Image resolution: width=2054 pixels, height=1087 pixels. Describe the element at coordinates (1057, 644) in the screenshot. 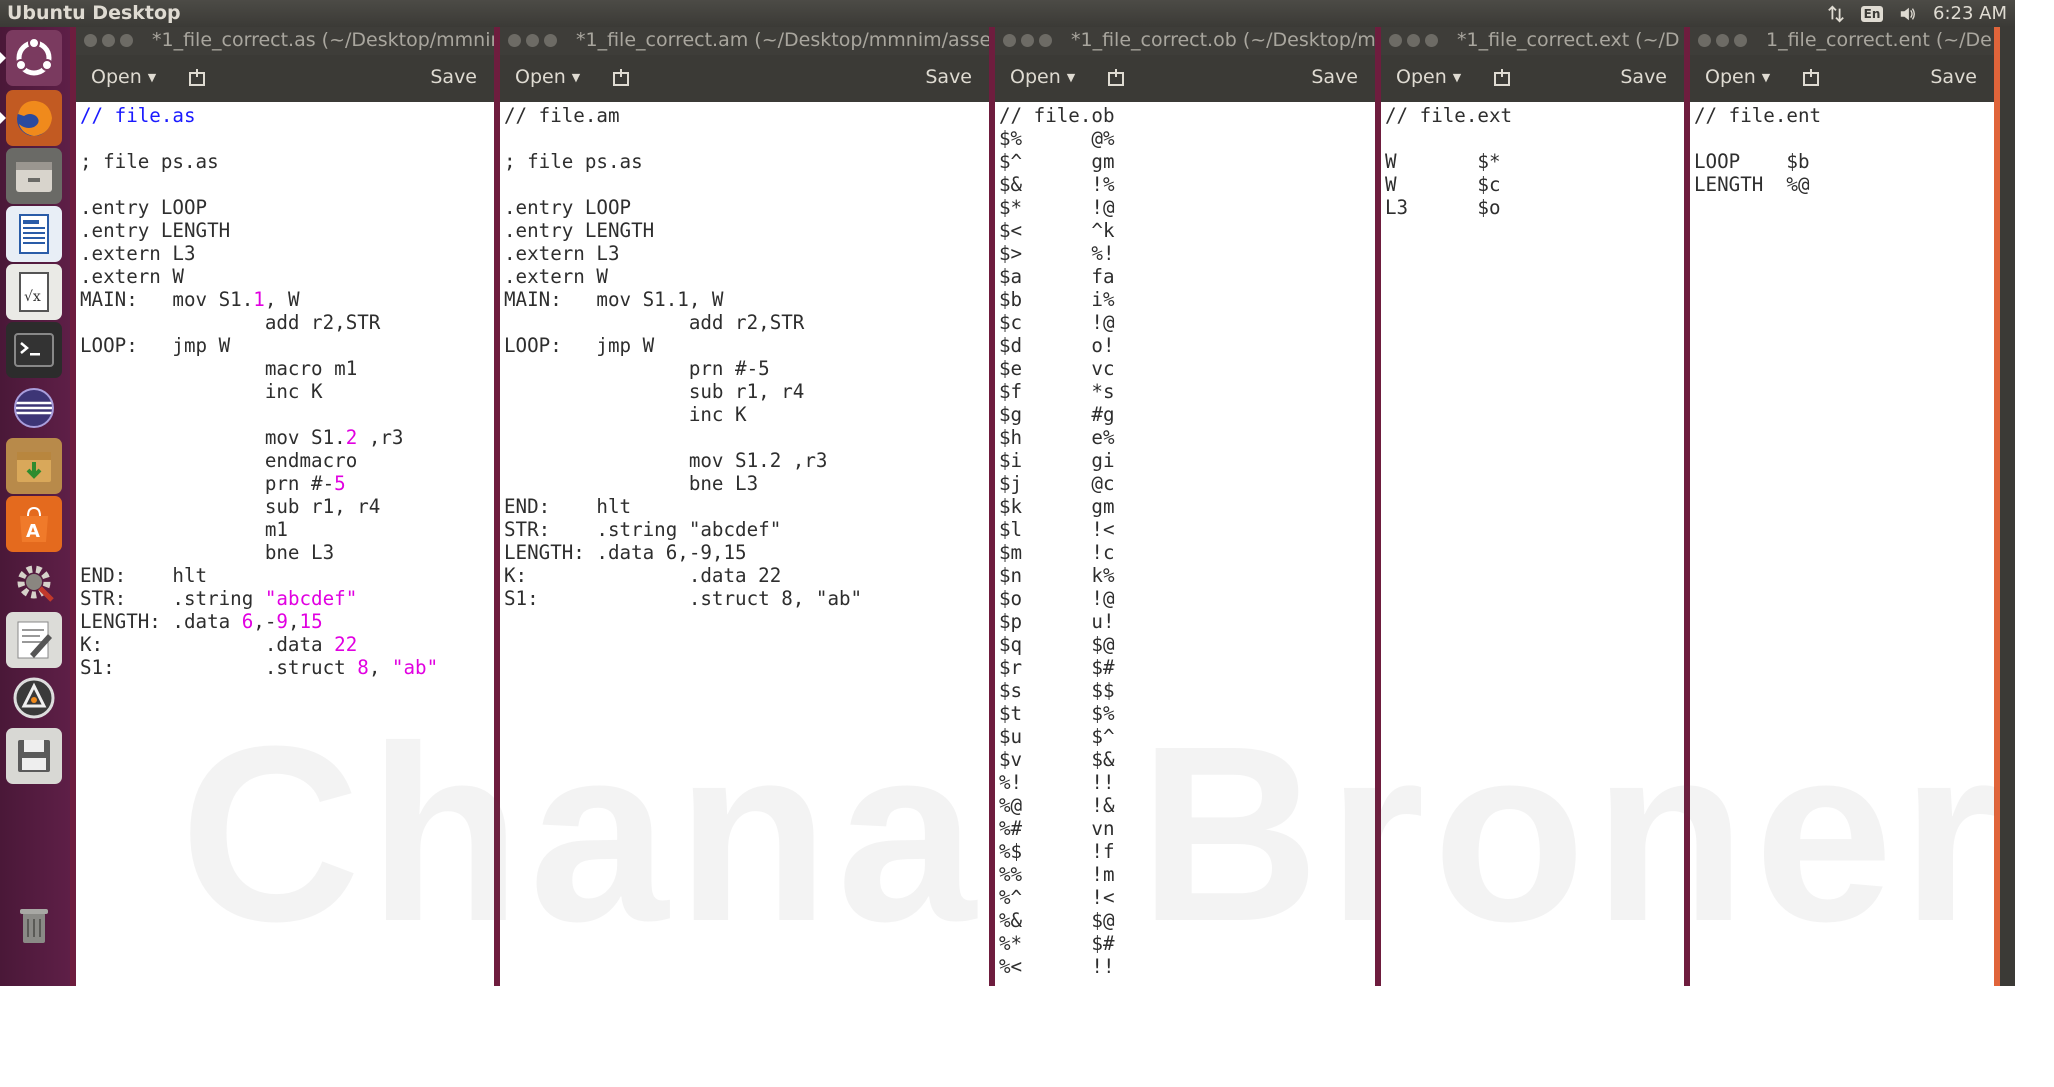

I see `code-token: $q $@` at that location.